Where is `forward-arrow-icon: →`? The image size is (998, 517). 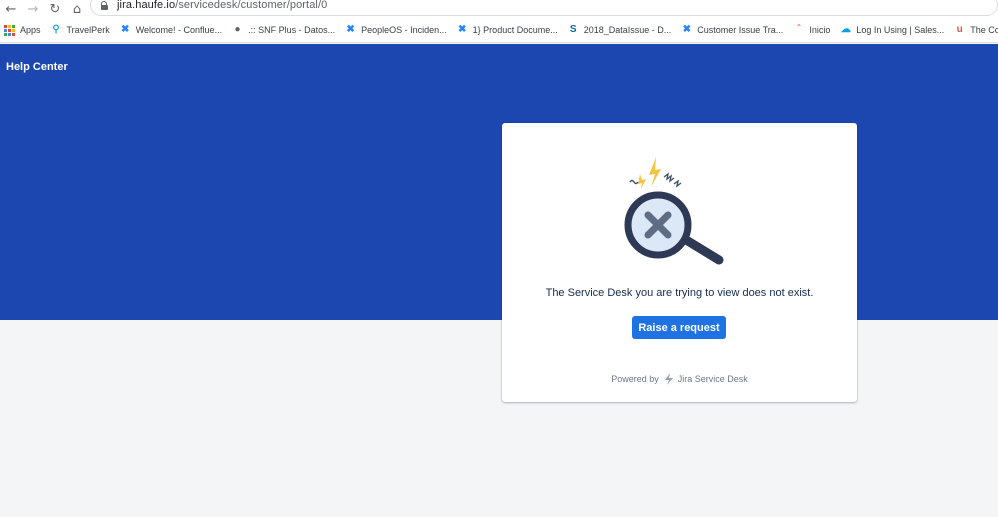 forward-arrow-icon: → is located at coordinates (33, 9).